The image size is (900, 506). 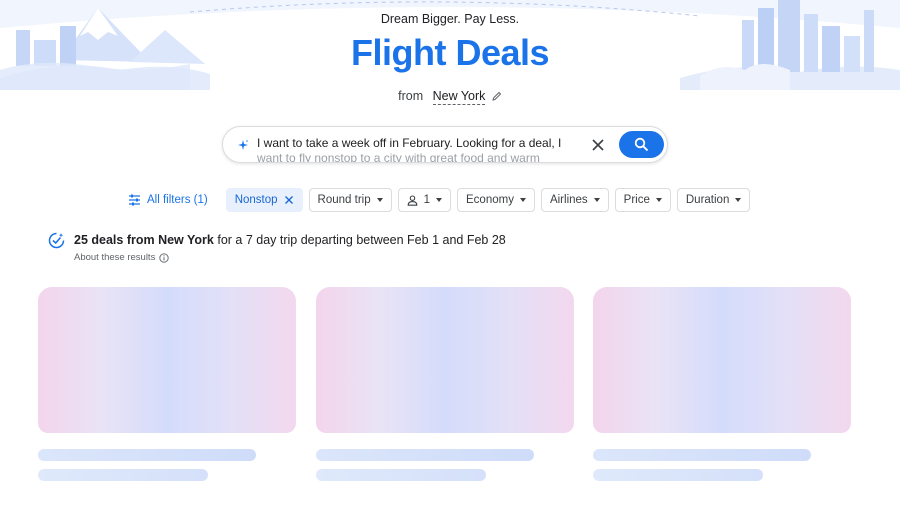 I want to click on all-filters-label: All filters (1), so click(x=177, y=200).